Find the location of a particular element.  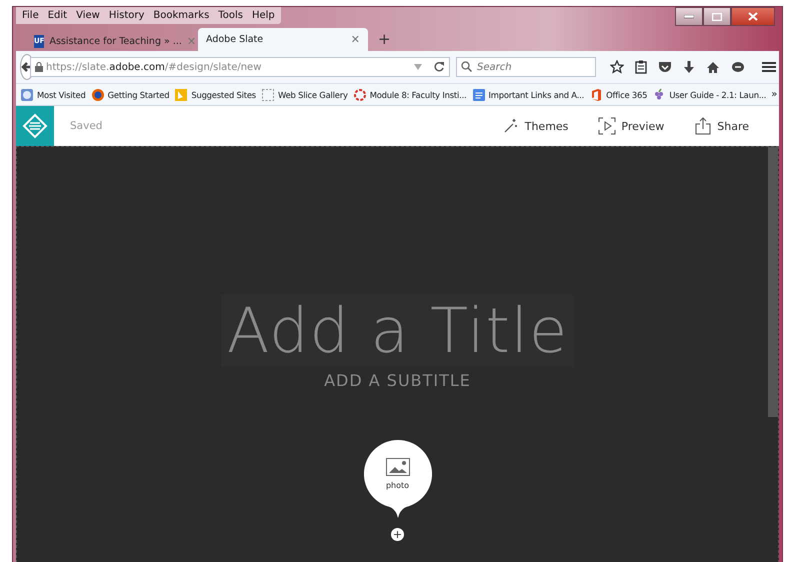

menu-item: View is located at coordinates (88, 15).